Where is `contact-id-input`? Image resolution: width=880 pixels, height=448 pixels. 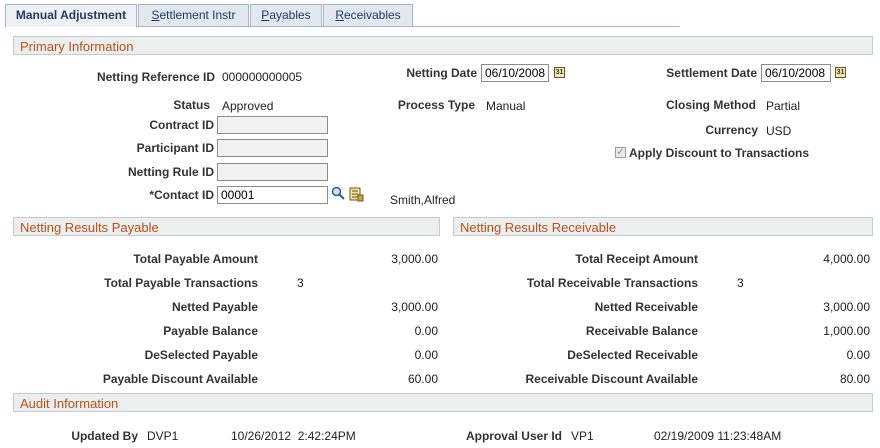
contact-id-input is located at coordinates (272, 195).